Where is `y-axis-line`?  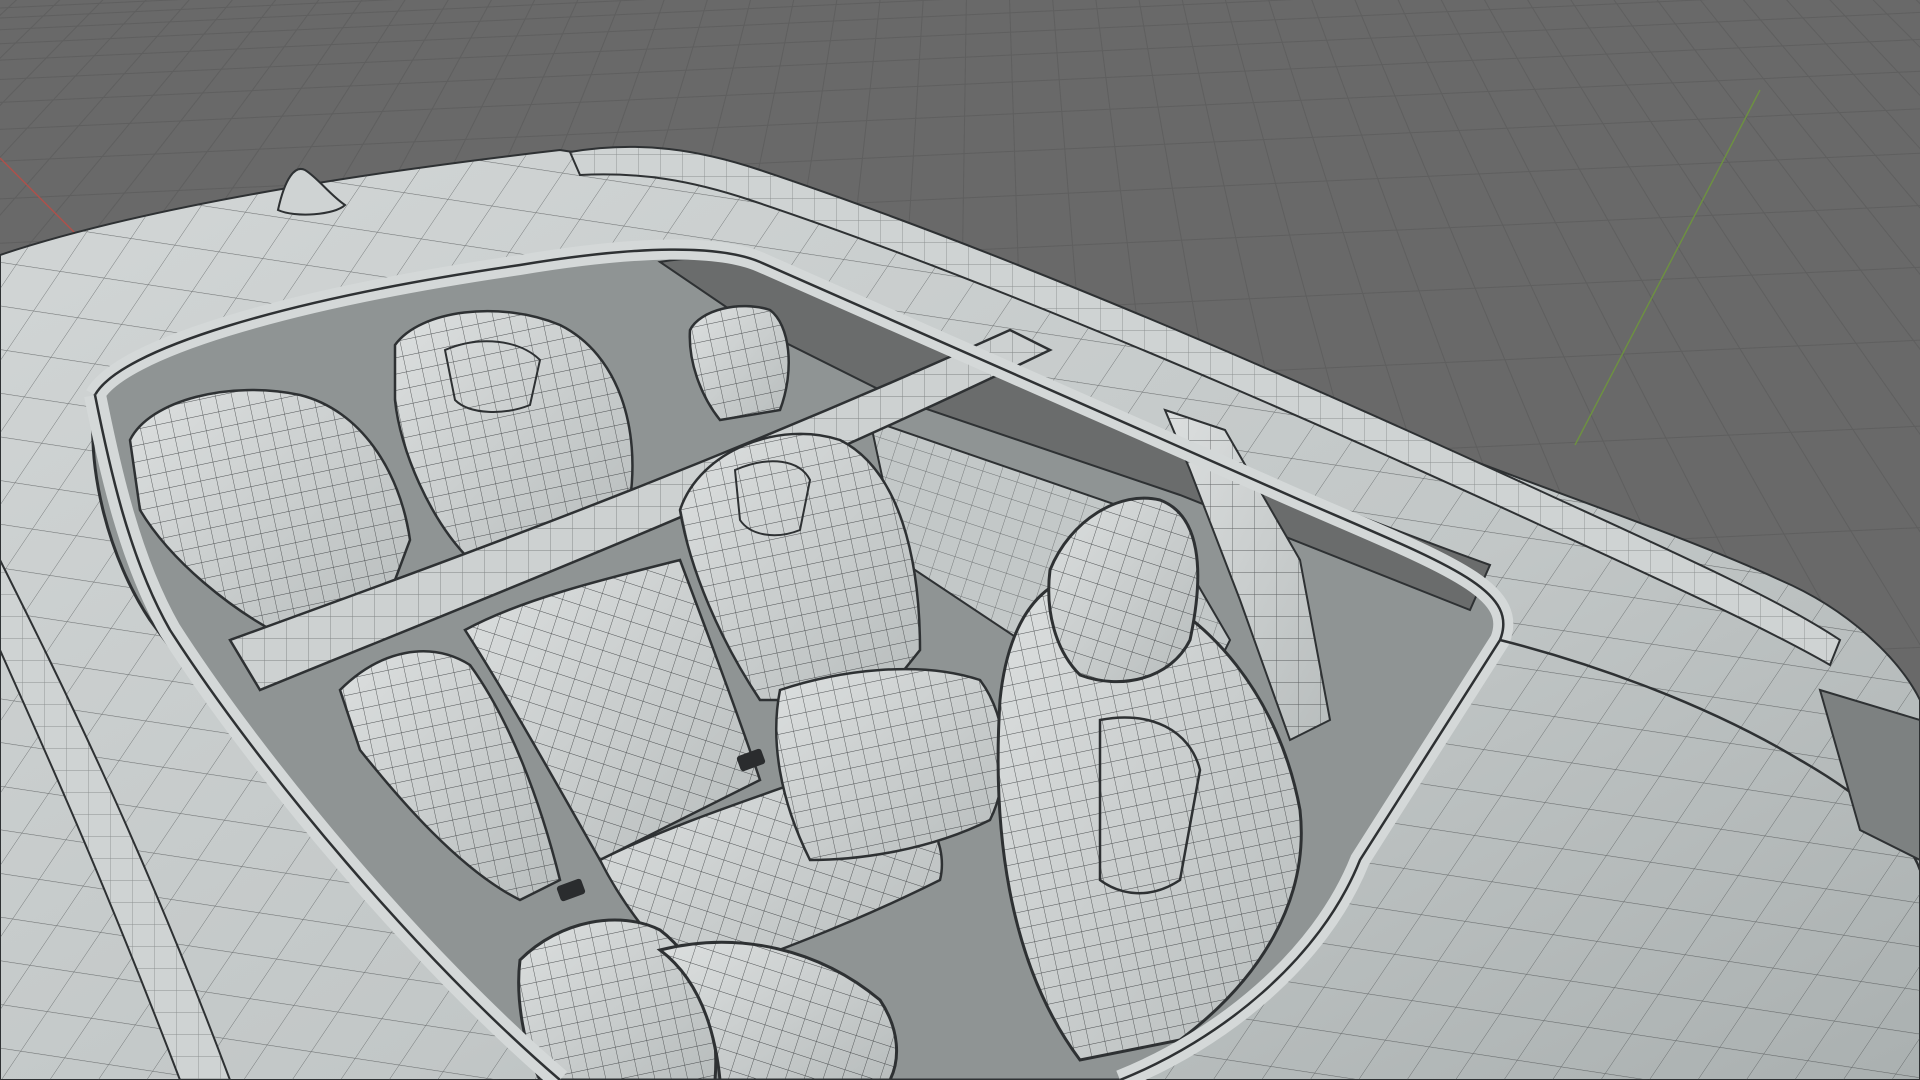
y-axis-line is located at coordinates (1667, 267).